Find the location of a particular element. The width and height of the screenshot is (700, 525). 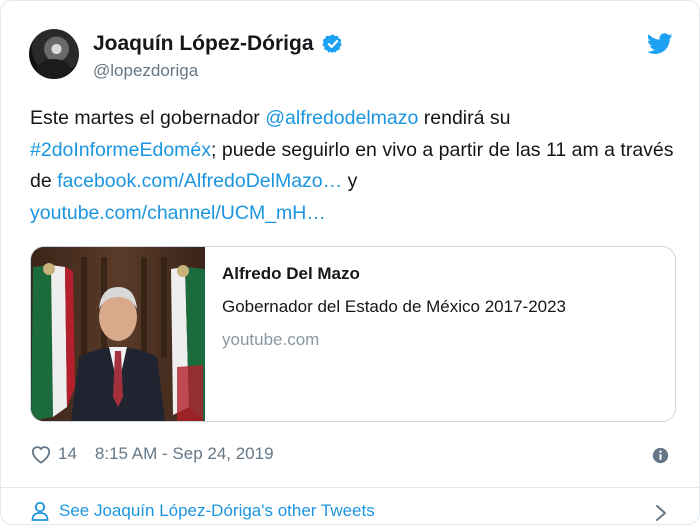

tweet-timestamp: 8:15 AM - Sep 24, 2019 is located at coordinates (184, 454).